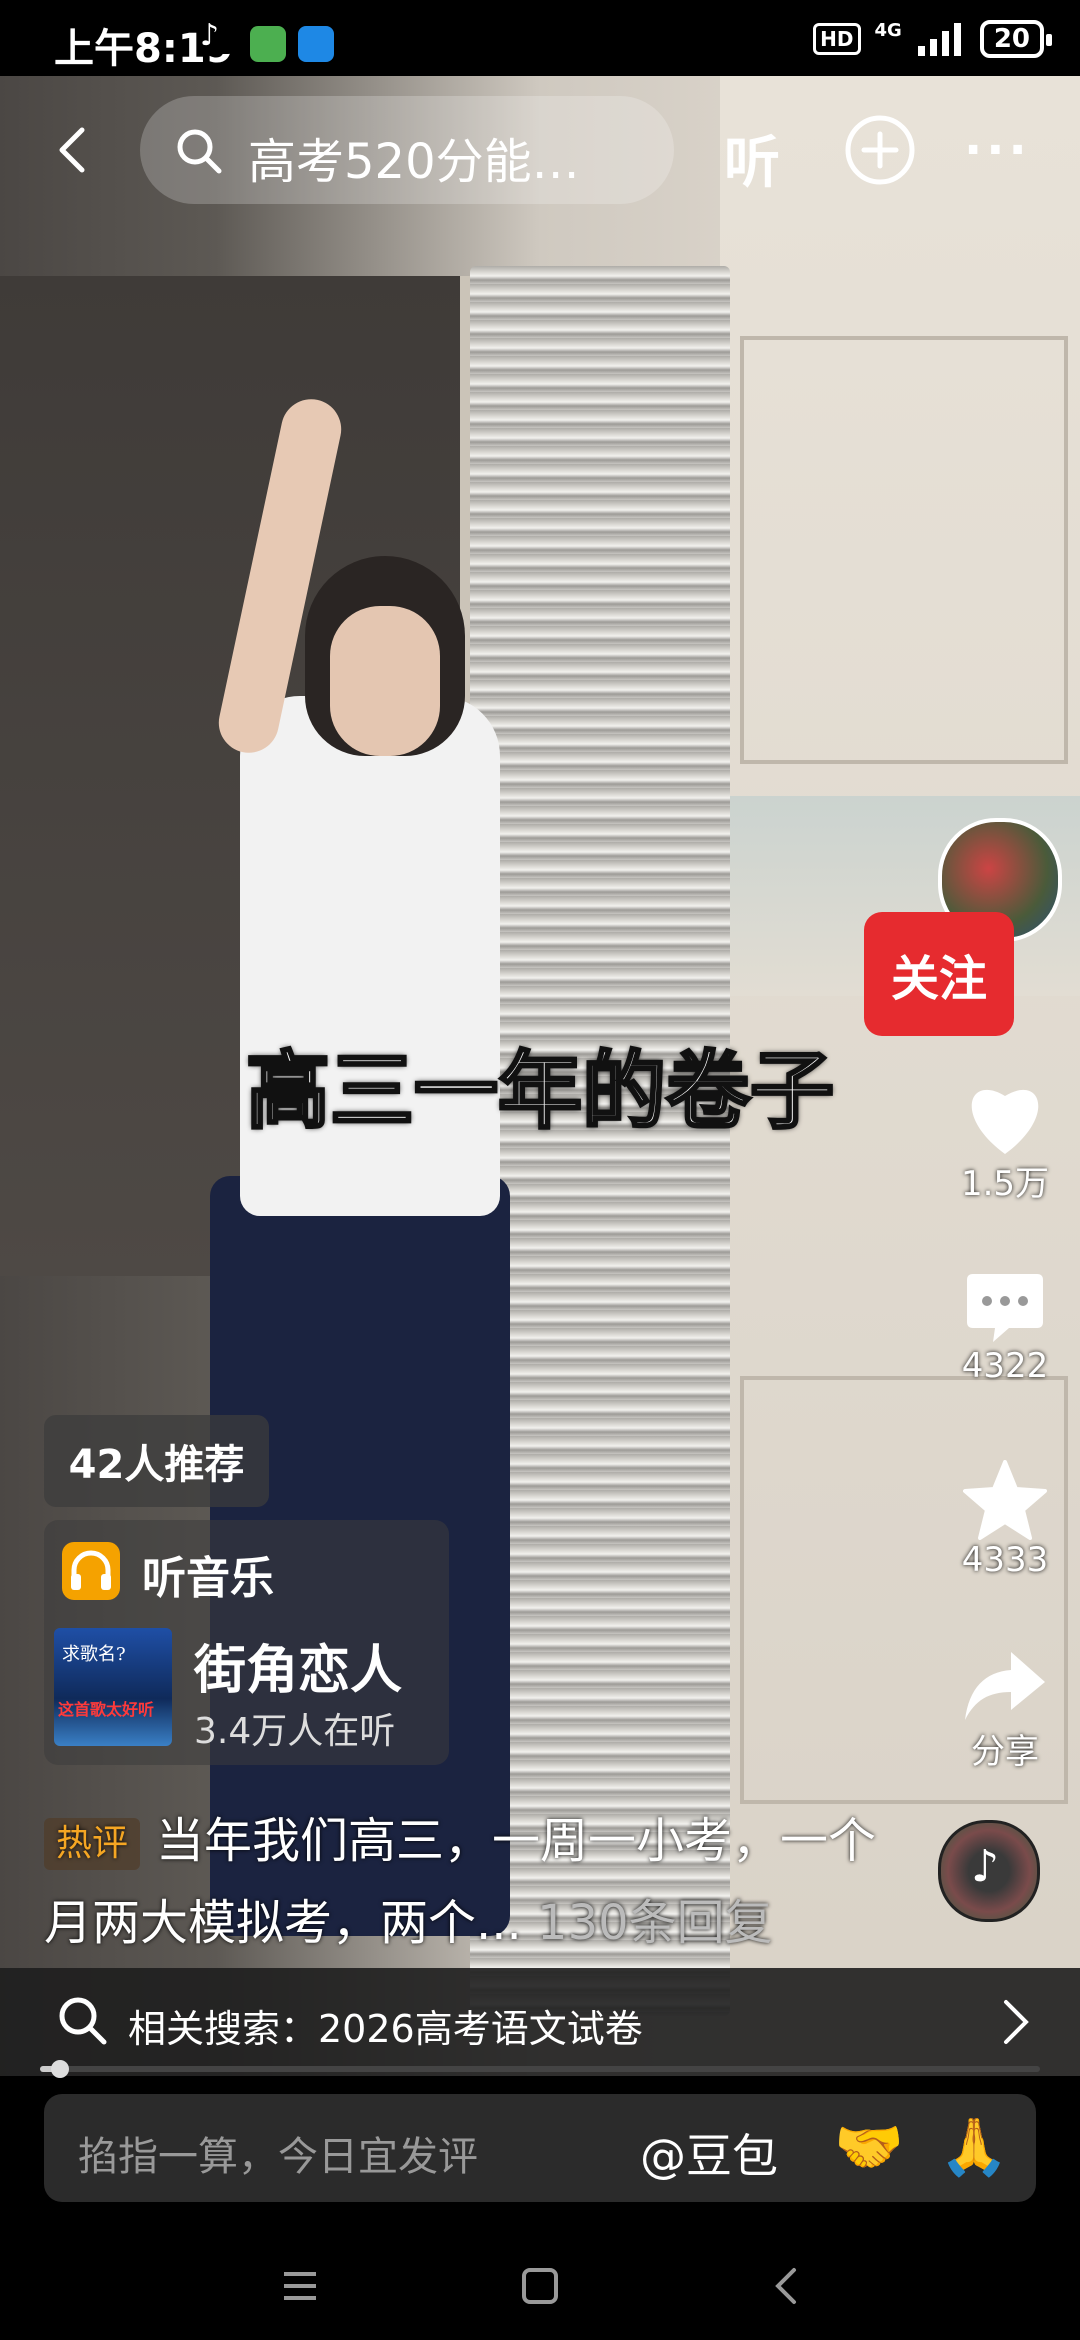 This screenshot has height=2340, width=1080. I want to click on more-options-icon: ···, so click(997, 150).